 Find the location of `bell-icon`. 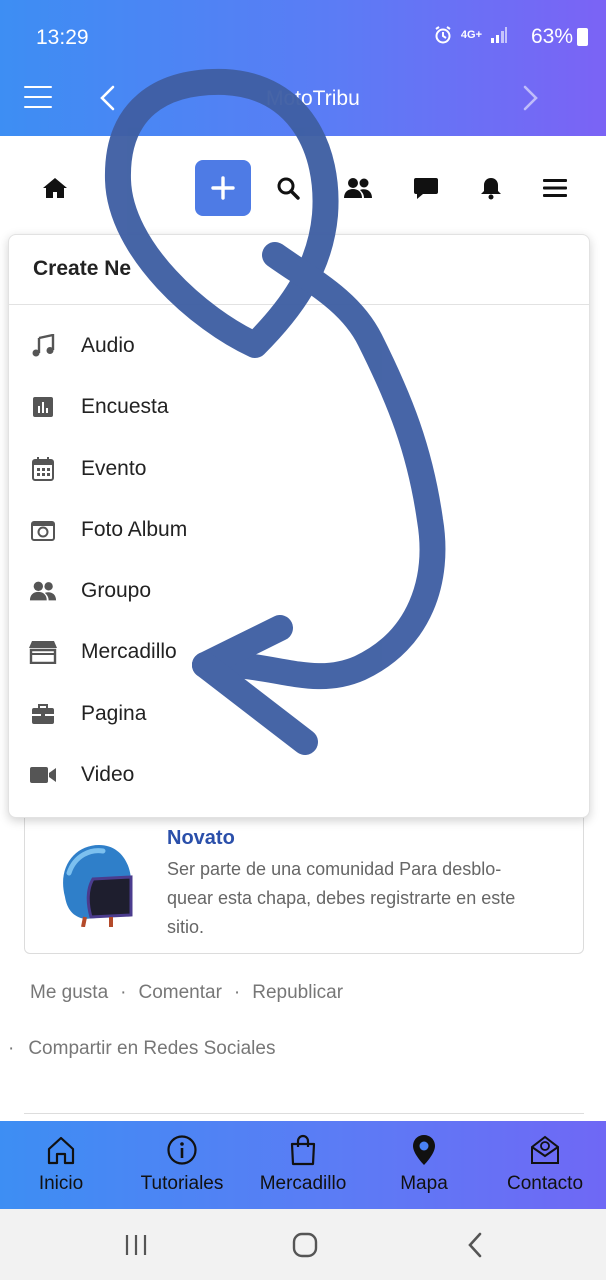

bell-icon is located at coordinates (491, 189).